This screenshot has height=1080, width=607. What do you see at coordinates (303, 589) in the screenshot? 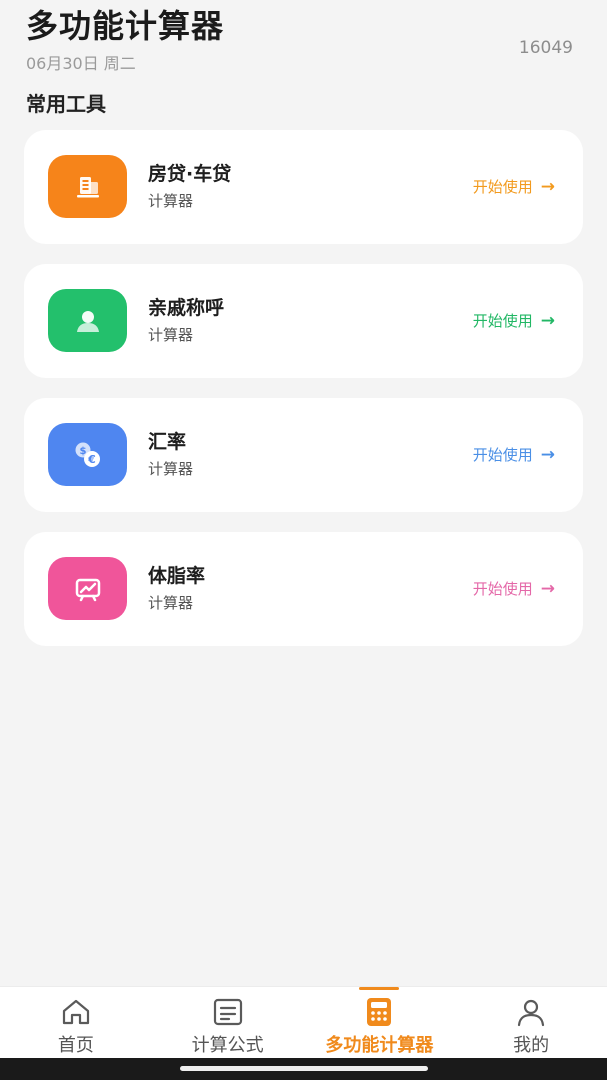
I see `tool-card-bodyfat: 体脂率 计算器 开始使用 →` at bounding box center [303, 589].